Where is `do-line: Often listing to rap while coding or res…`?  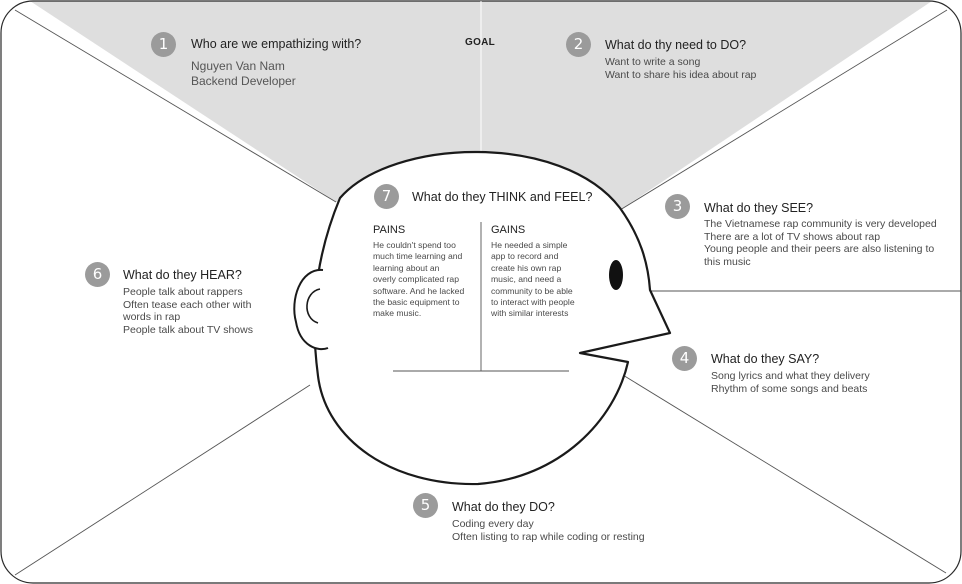 do-line: Often listing to rap while coding or res… is located at coordinates (548, 536).